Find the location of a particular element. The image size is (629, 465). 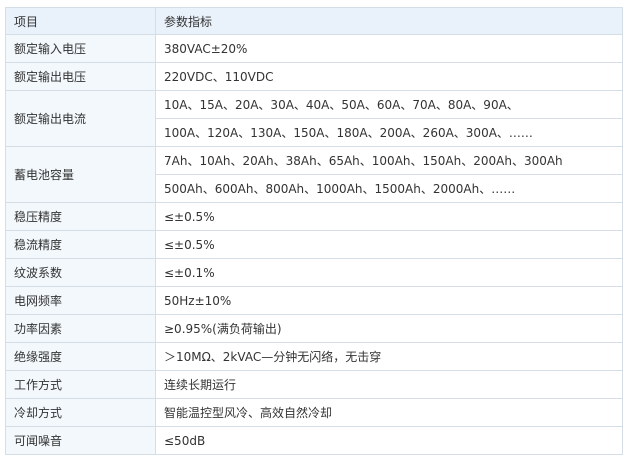

row-label: 工作方式 is located at coordinates (80, 384).